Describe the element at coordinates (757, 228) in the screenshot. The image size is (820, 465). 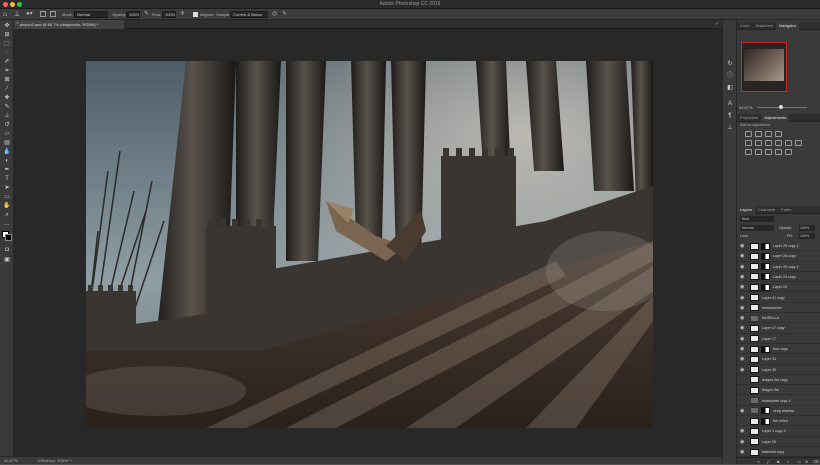
I see `blend-mode-select: Normal` at that location.